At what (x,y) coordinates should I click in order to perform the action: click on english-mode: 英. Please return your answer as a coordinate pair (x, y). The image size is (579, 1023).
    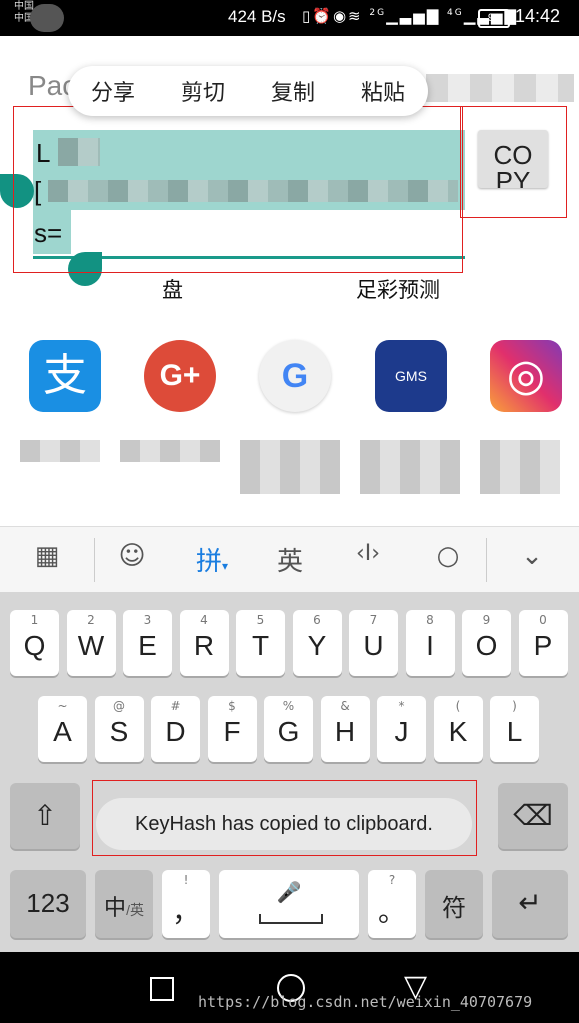
    Looking at the image, I should click on (290, 559).